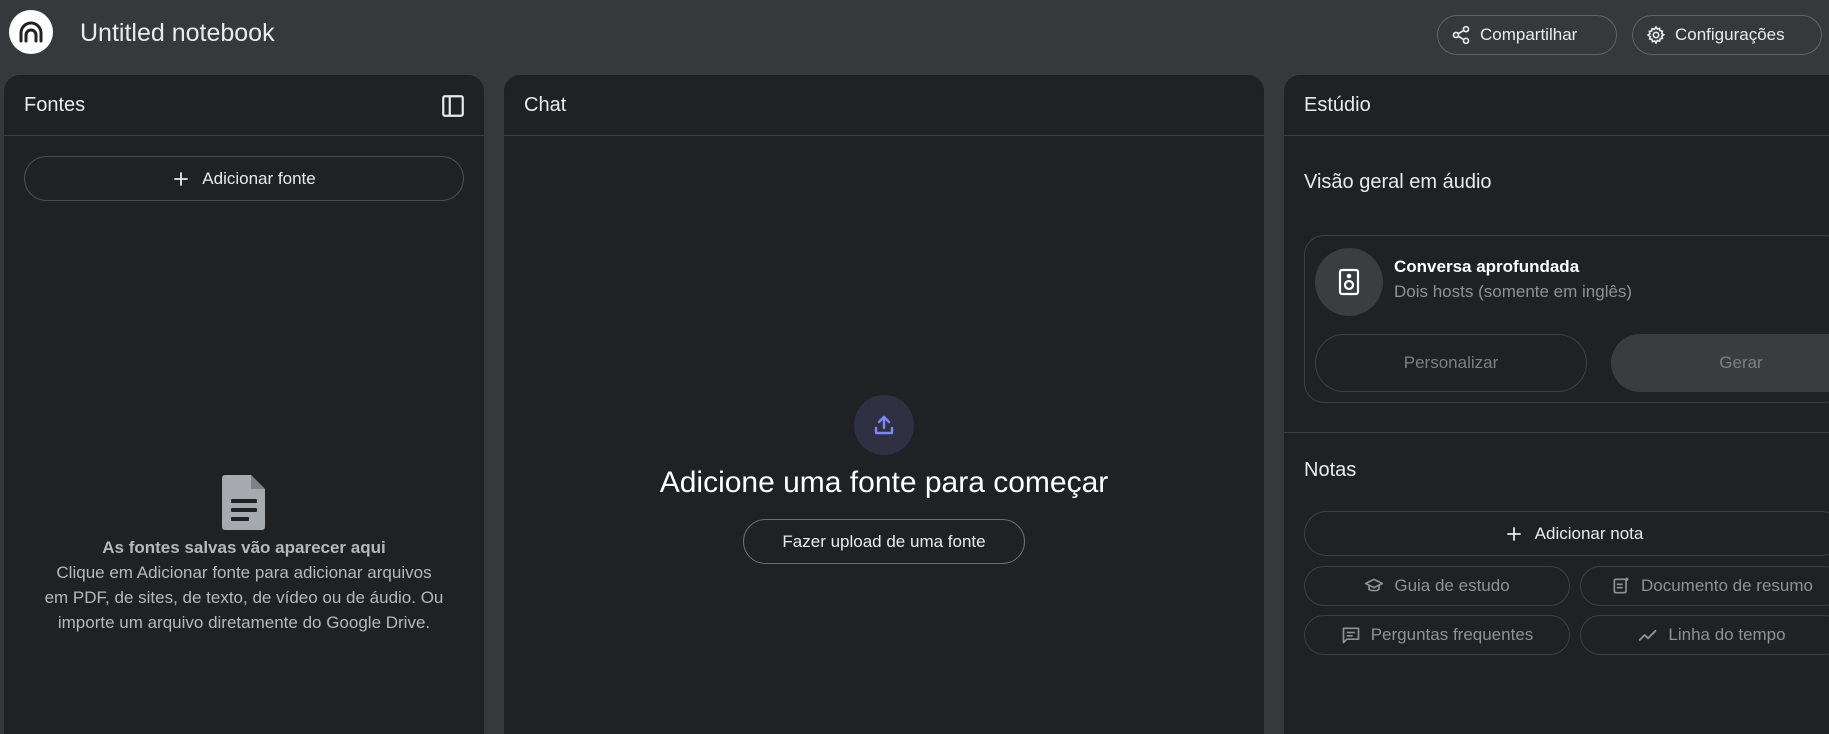 The image size is (1829, 734). I want to click on add-source-button: Adicionar fonte, so click(244, 178).